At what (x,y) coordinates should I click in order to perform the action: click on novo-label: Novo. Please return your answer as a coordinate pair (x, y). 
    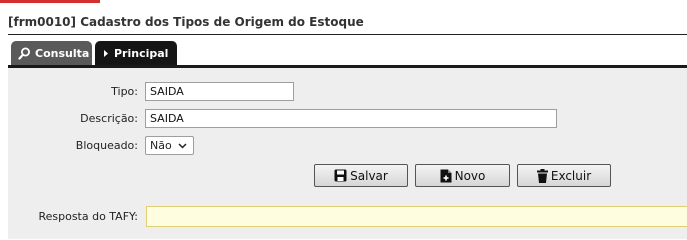
    Looking at the image, I should click on (470, 175).